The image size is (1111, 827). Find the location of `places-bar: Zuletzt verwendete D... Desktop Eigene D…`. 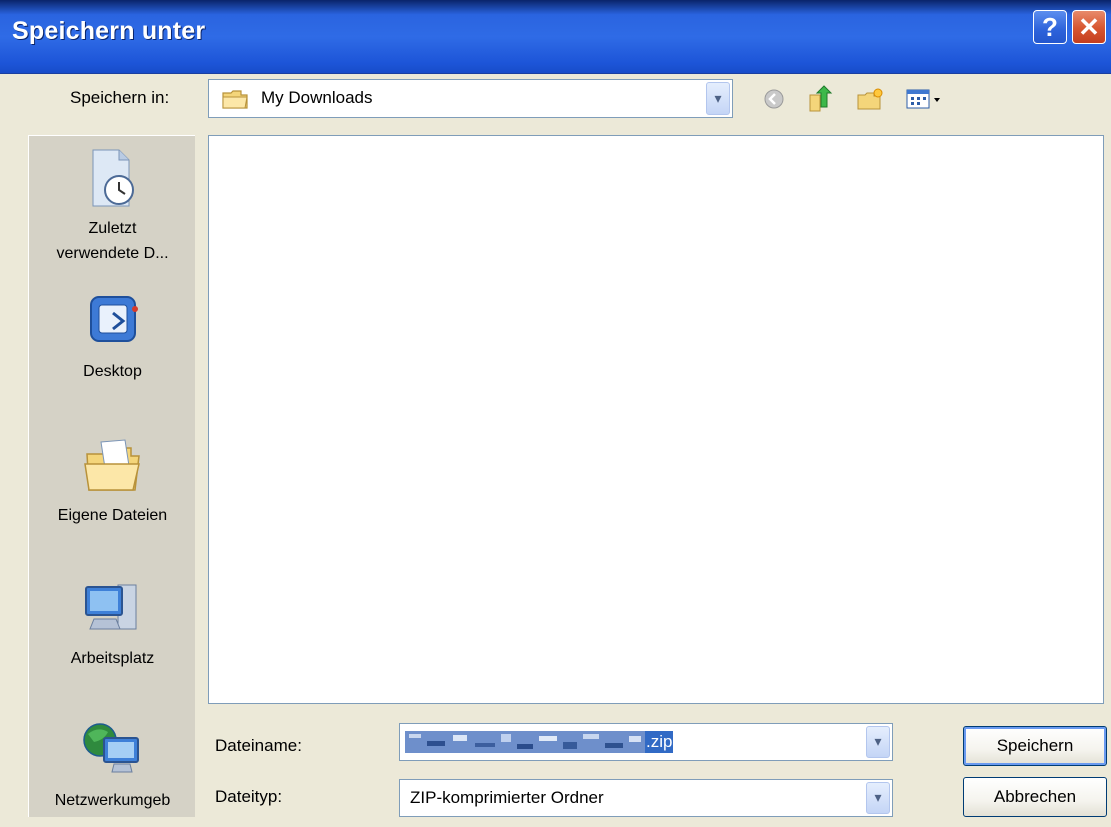

places-bar: Zuletzt verwendete D... Desktop Eigene D… is located at coordinates (111, 476).